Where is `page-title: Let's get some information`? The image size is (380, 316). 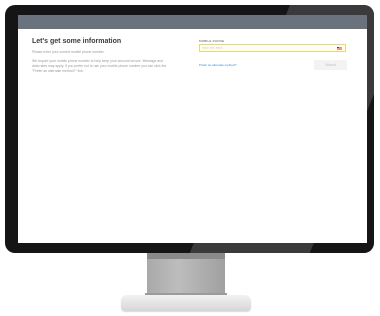
page-title: Let's get some information is located at coordinates (77, 41).